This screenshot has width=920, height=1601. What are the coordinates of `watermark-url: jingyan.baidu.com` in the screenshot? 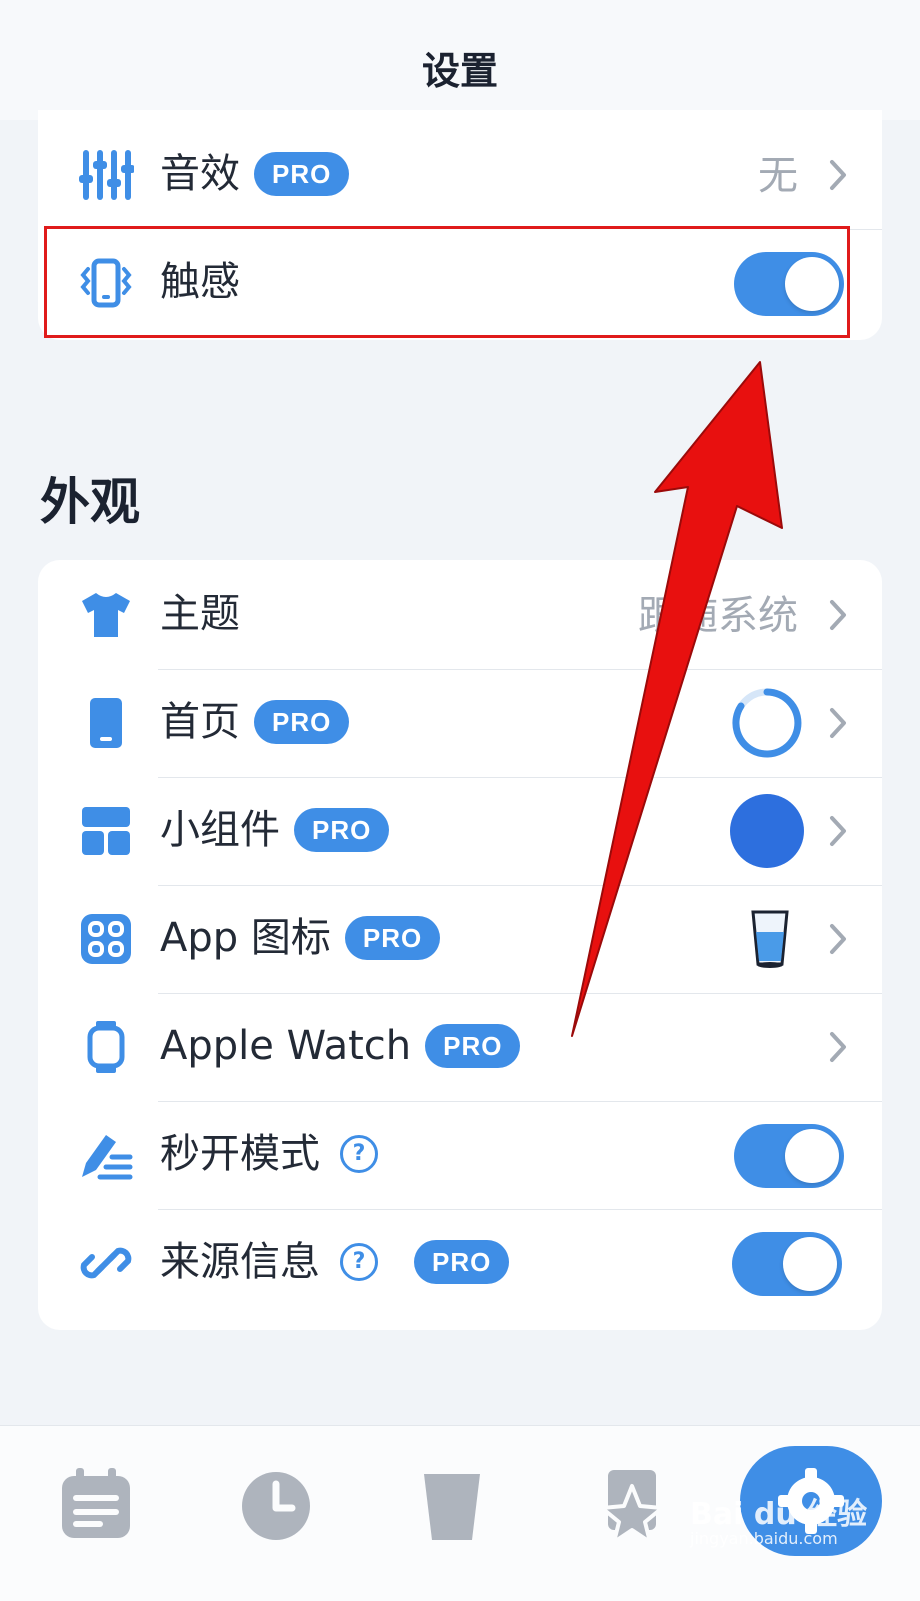 It's located at (764, 1538).